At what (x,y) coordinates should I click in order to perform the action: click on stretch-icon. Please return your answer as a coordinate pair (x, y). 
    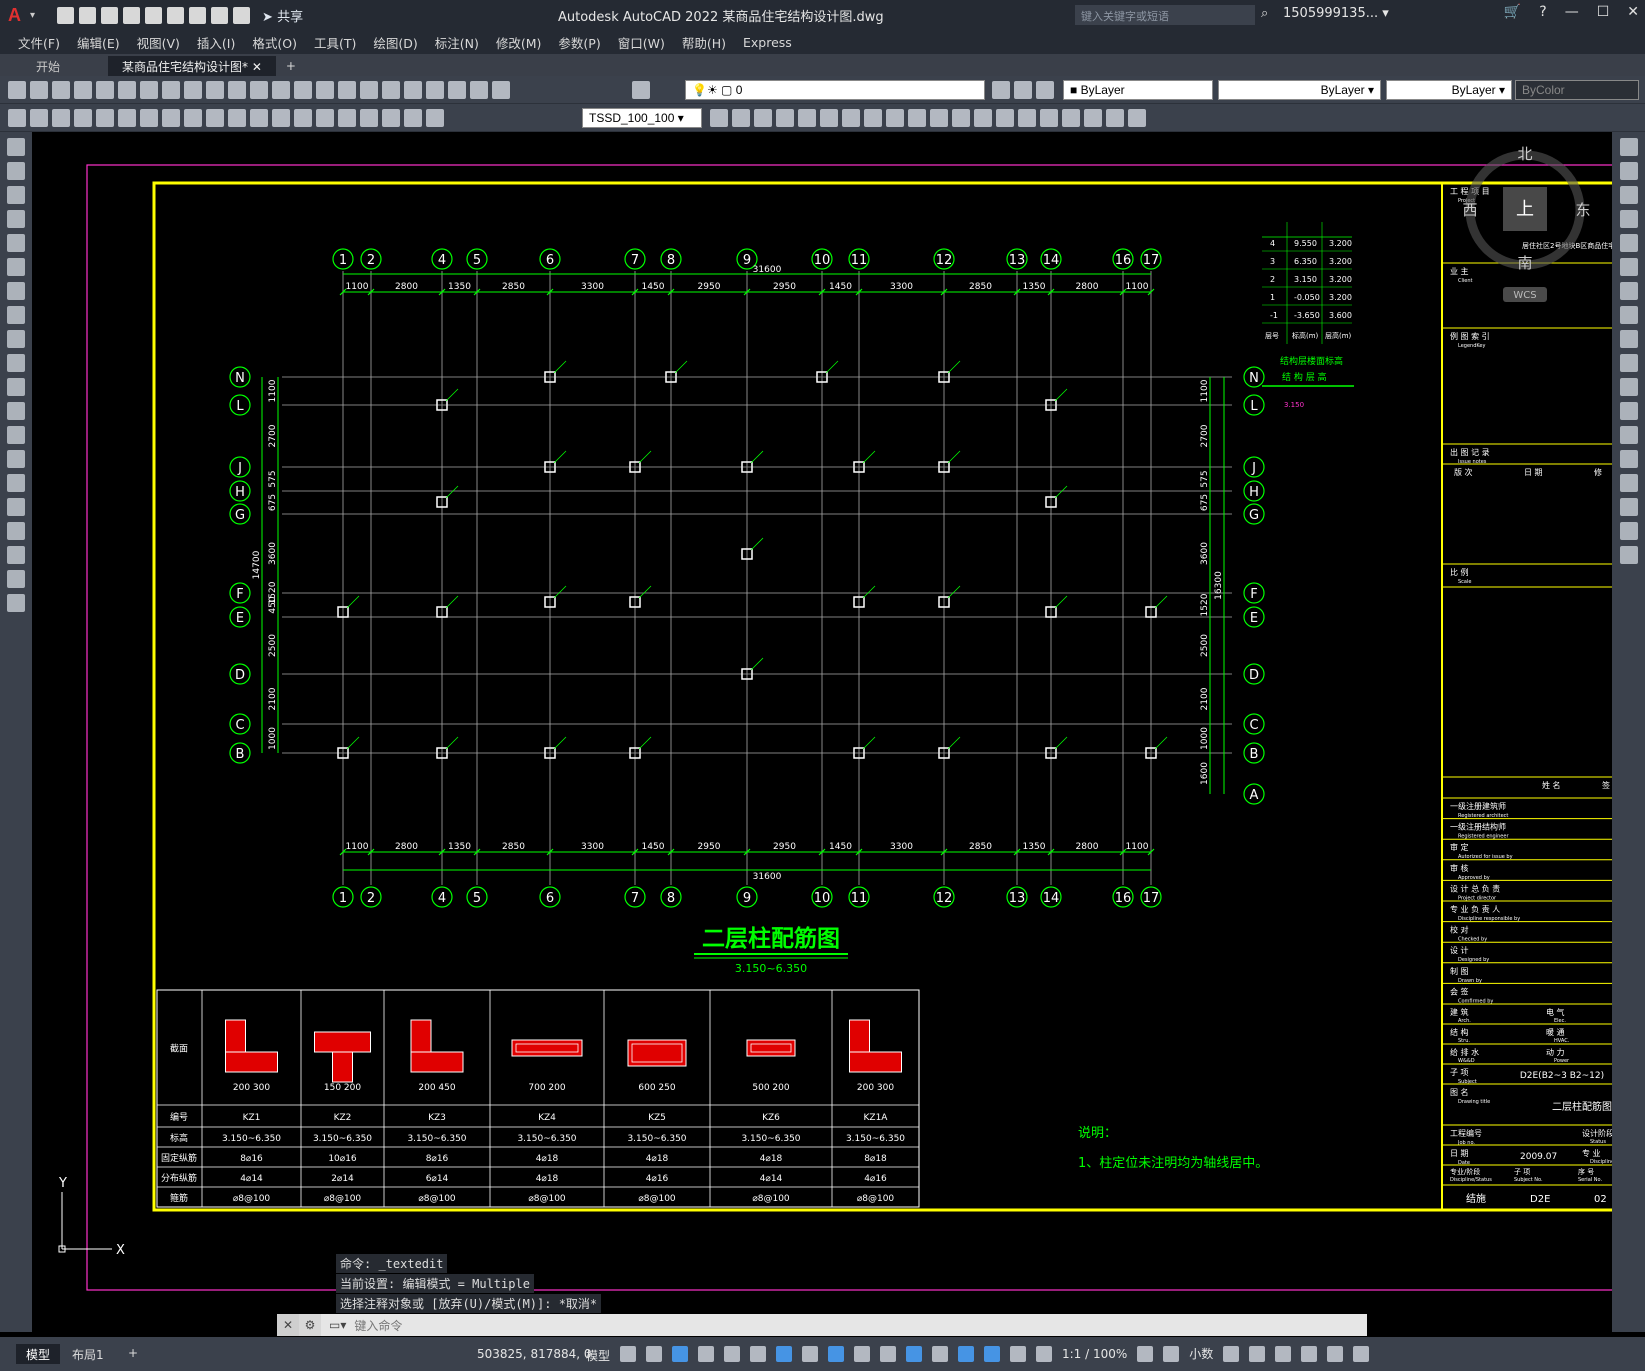
    Looking at the image, I should click on (1628, 339).